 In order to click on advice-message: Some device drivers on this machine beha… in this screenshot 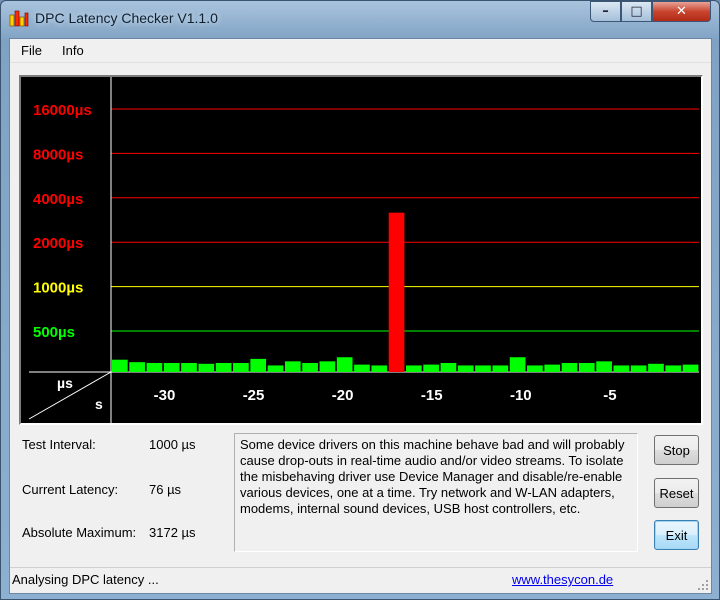, I will do `click(436, 492)`.